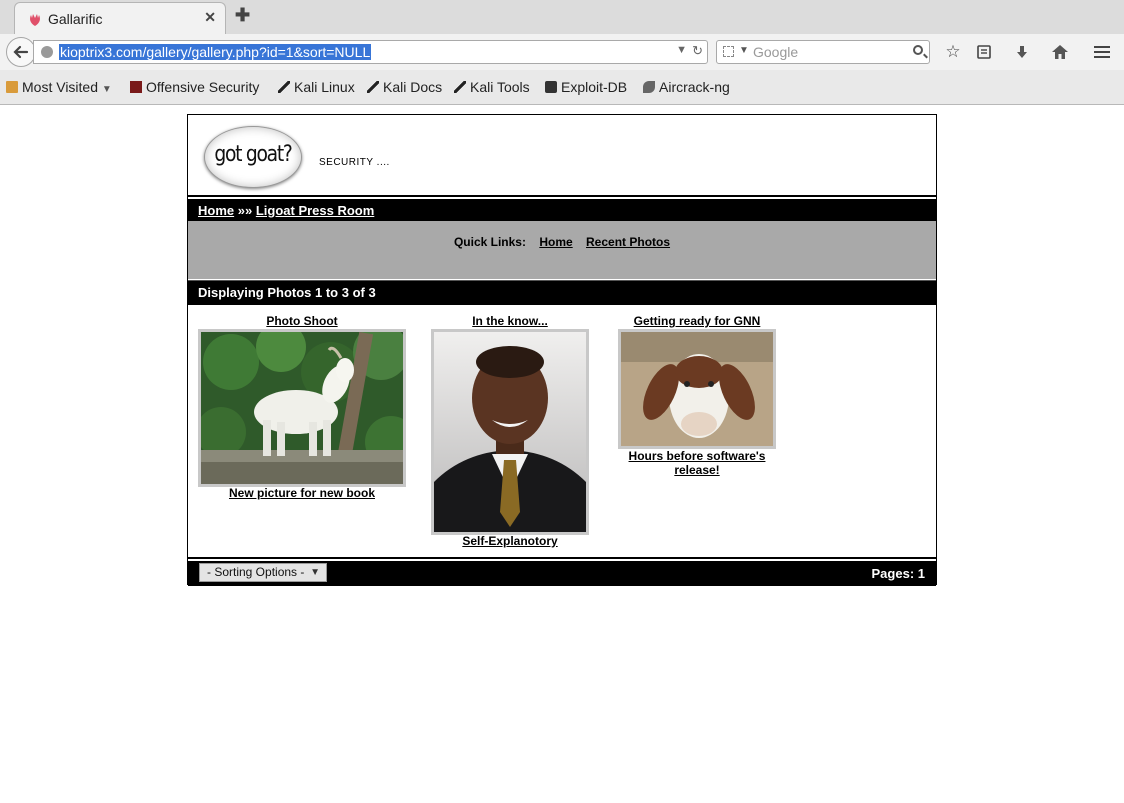 The image size is (1124, 803). I want to click on bookmark-exploit-db: Exploit-DB, so click(586, 87).